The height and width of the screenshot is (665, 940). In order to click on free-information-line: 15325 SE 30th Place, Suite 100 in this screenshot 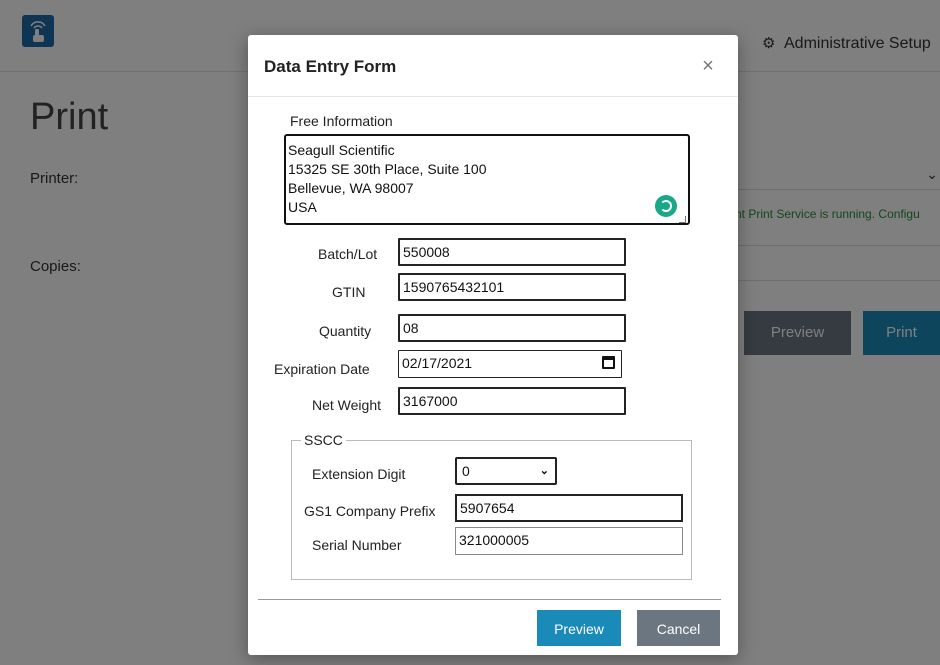, I will do `click(387, 169)`.